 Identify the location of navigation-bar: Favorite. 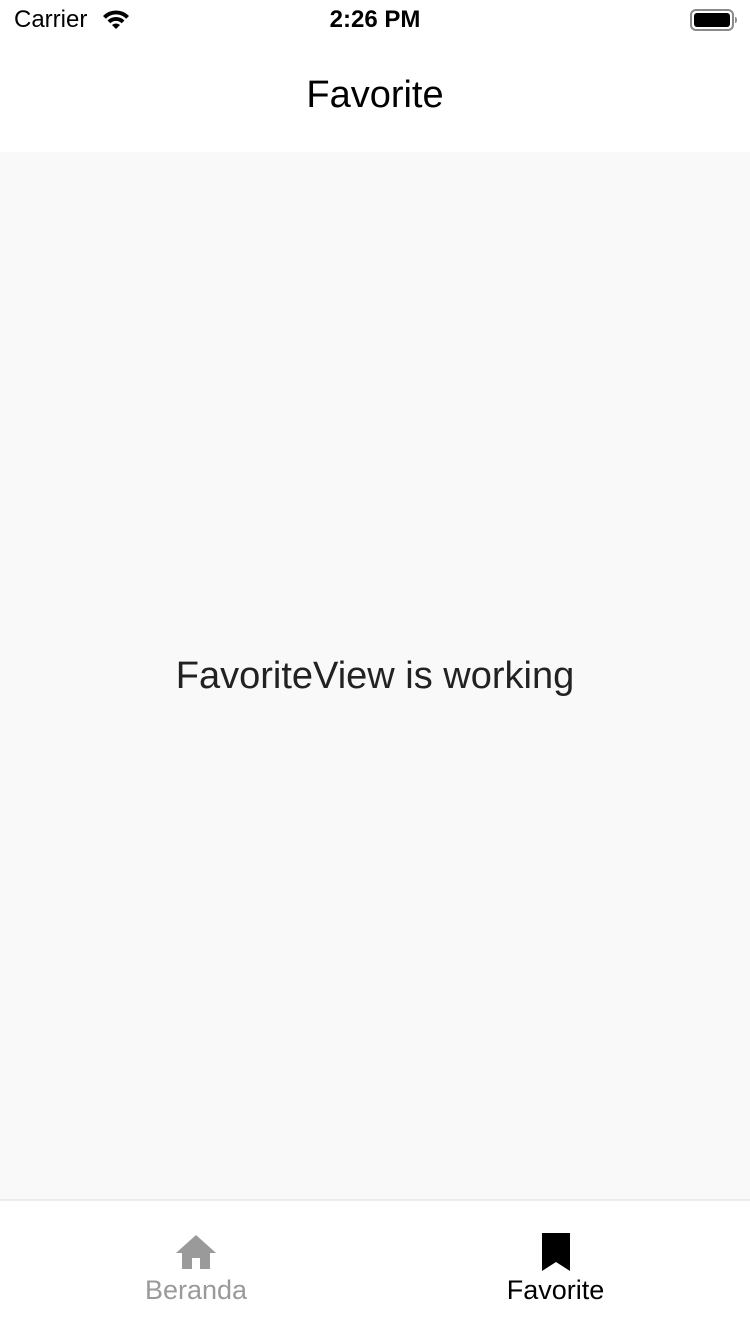
(375, 96).